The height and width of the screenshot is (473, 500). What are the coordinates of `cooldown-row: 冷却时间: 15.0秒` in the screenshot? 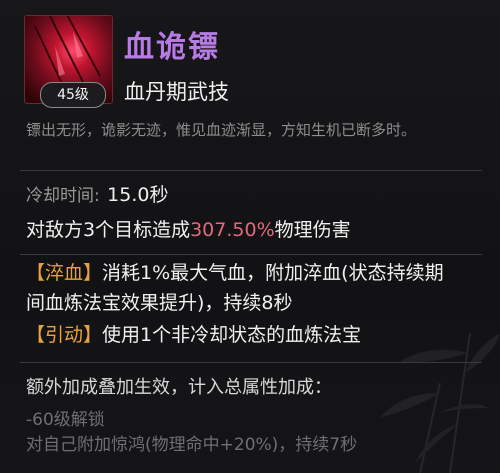 It's located at (97, 193).